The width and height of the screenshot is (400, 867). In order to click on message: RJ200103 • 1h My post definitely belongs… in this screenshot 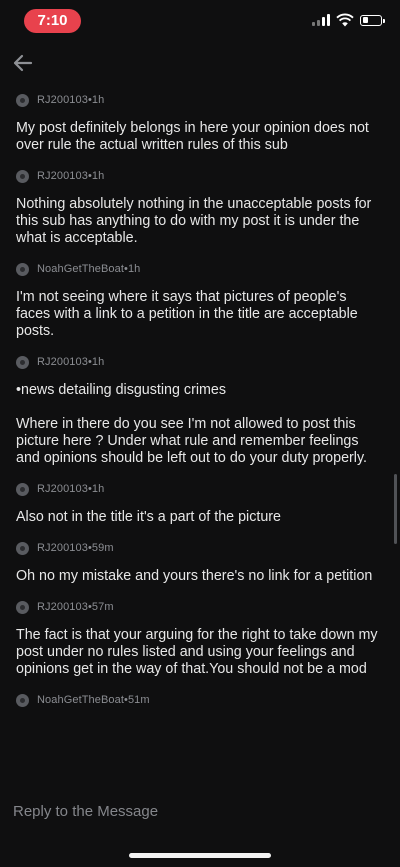, I will do `click(200, 122)`.